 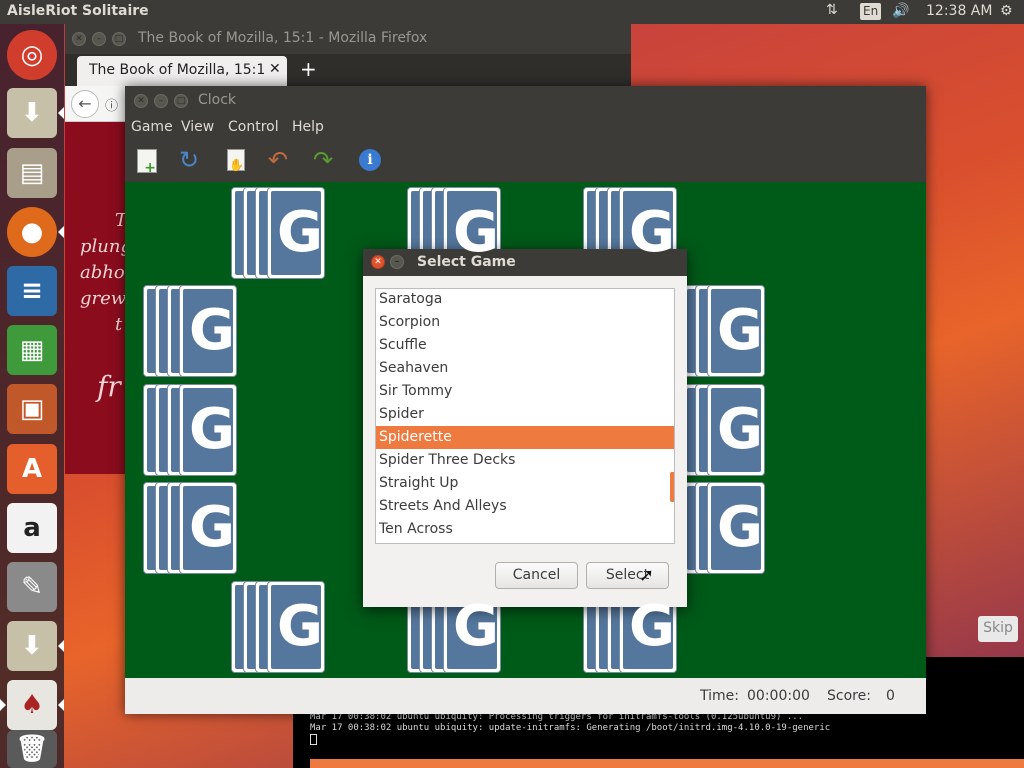 What do you see at coordinates (519, 300) in the screenshot?
I see `list-item: Saratoga` at bounding box center [519, 300].